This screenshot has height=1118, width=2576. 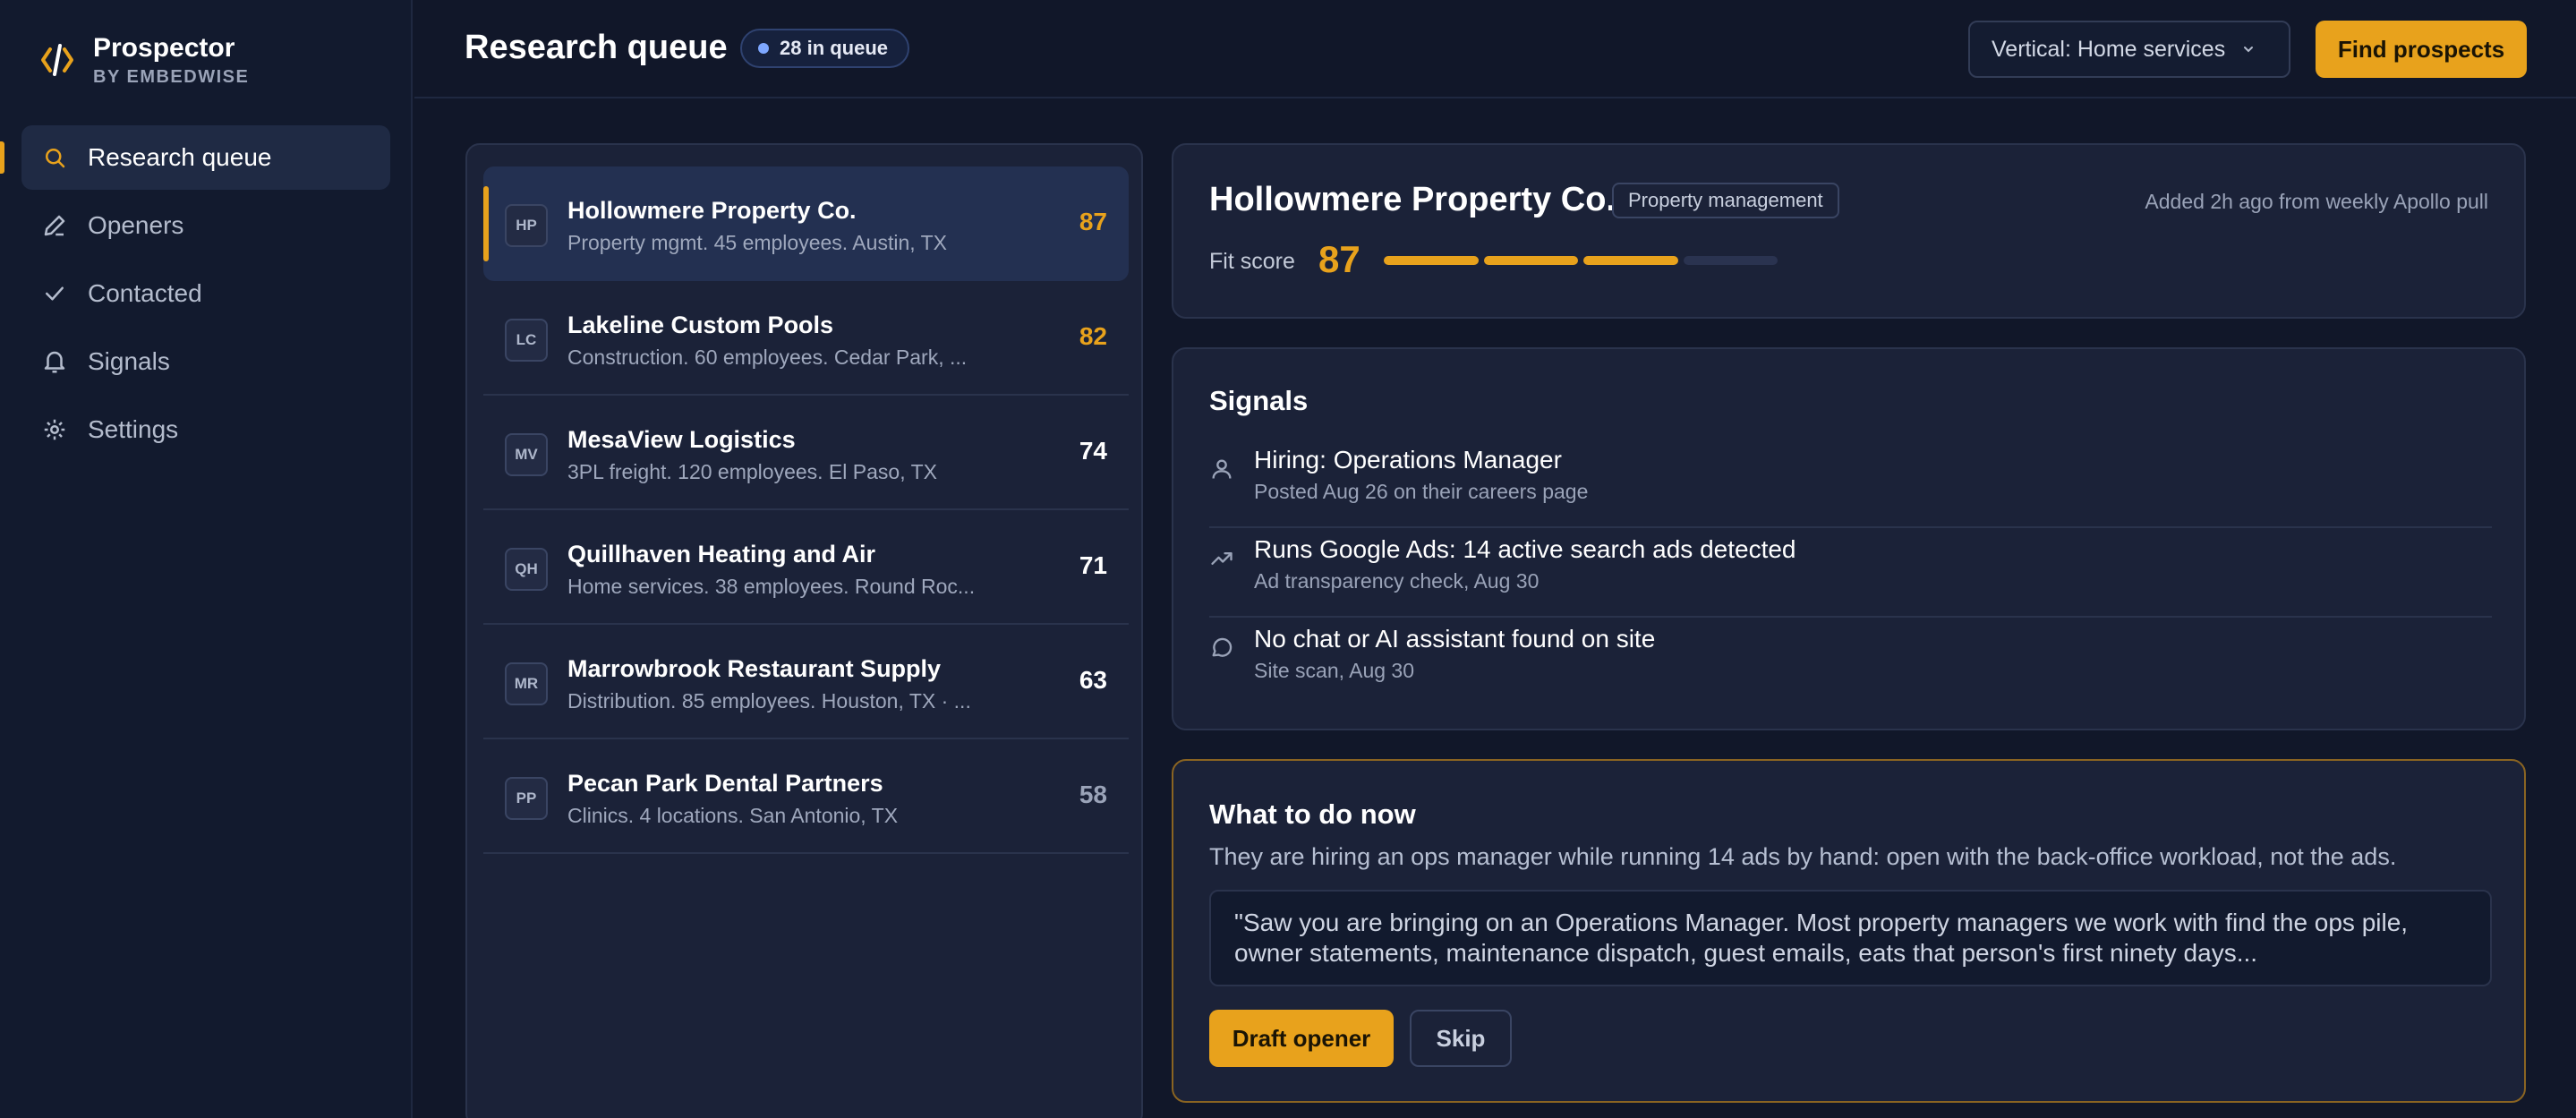 What do you see at coordinates (205, 429) in the screenshot?
I see `sidebar-item-settings: Settings` at bounding box center [205, 429].